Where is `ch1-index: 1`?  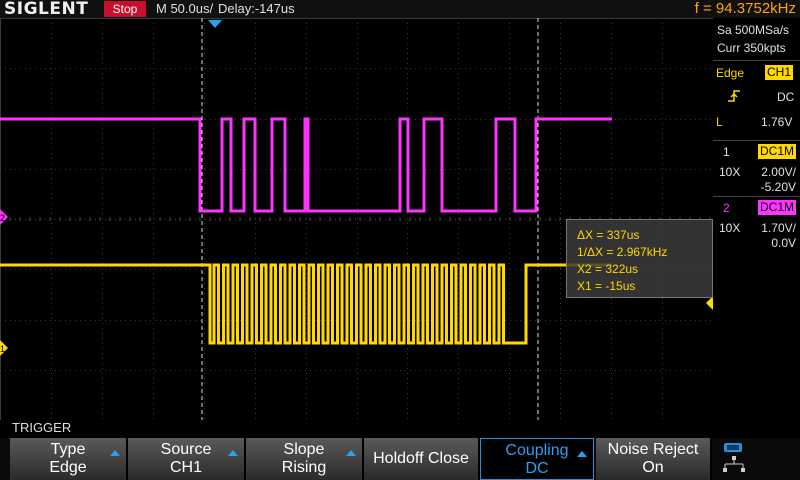 ch1-index: 1 is located at coordinates (726, 152).